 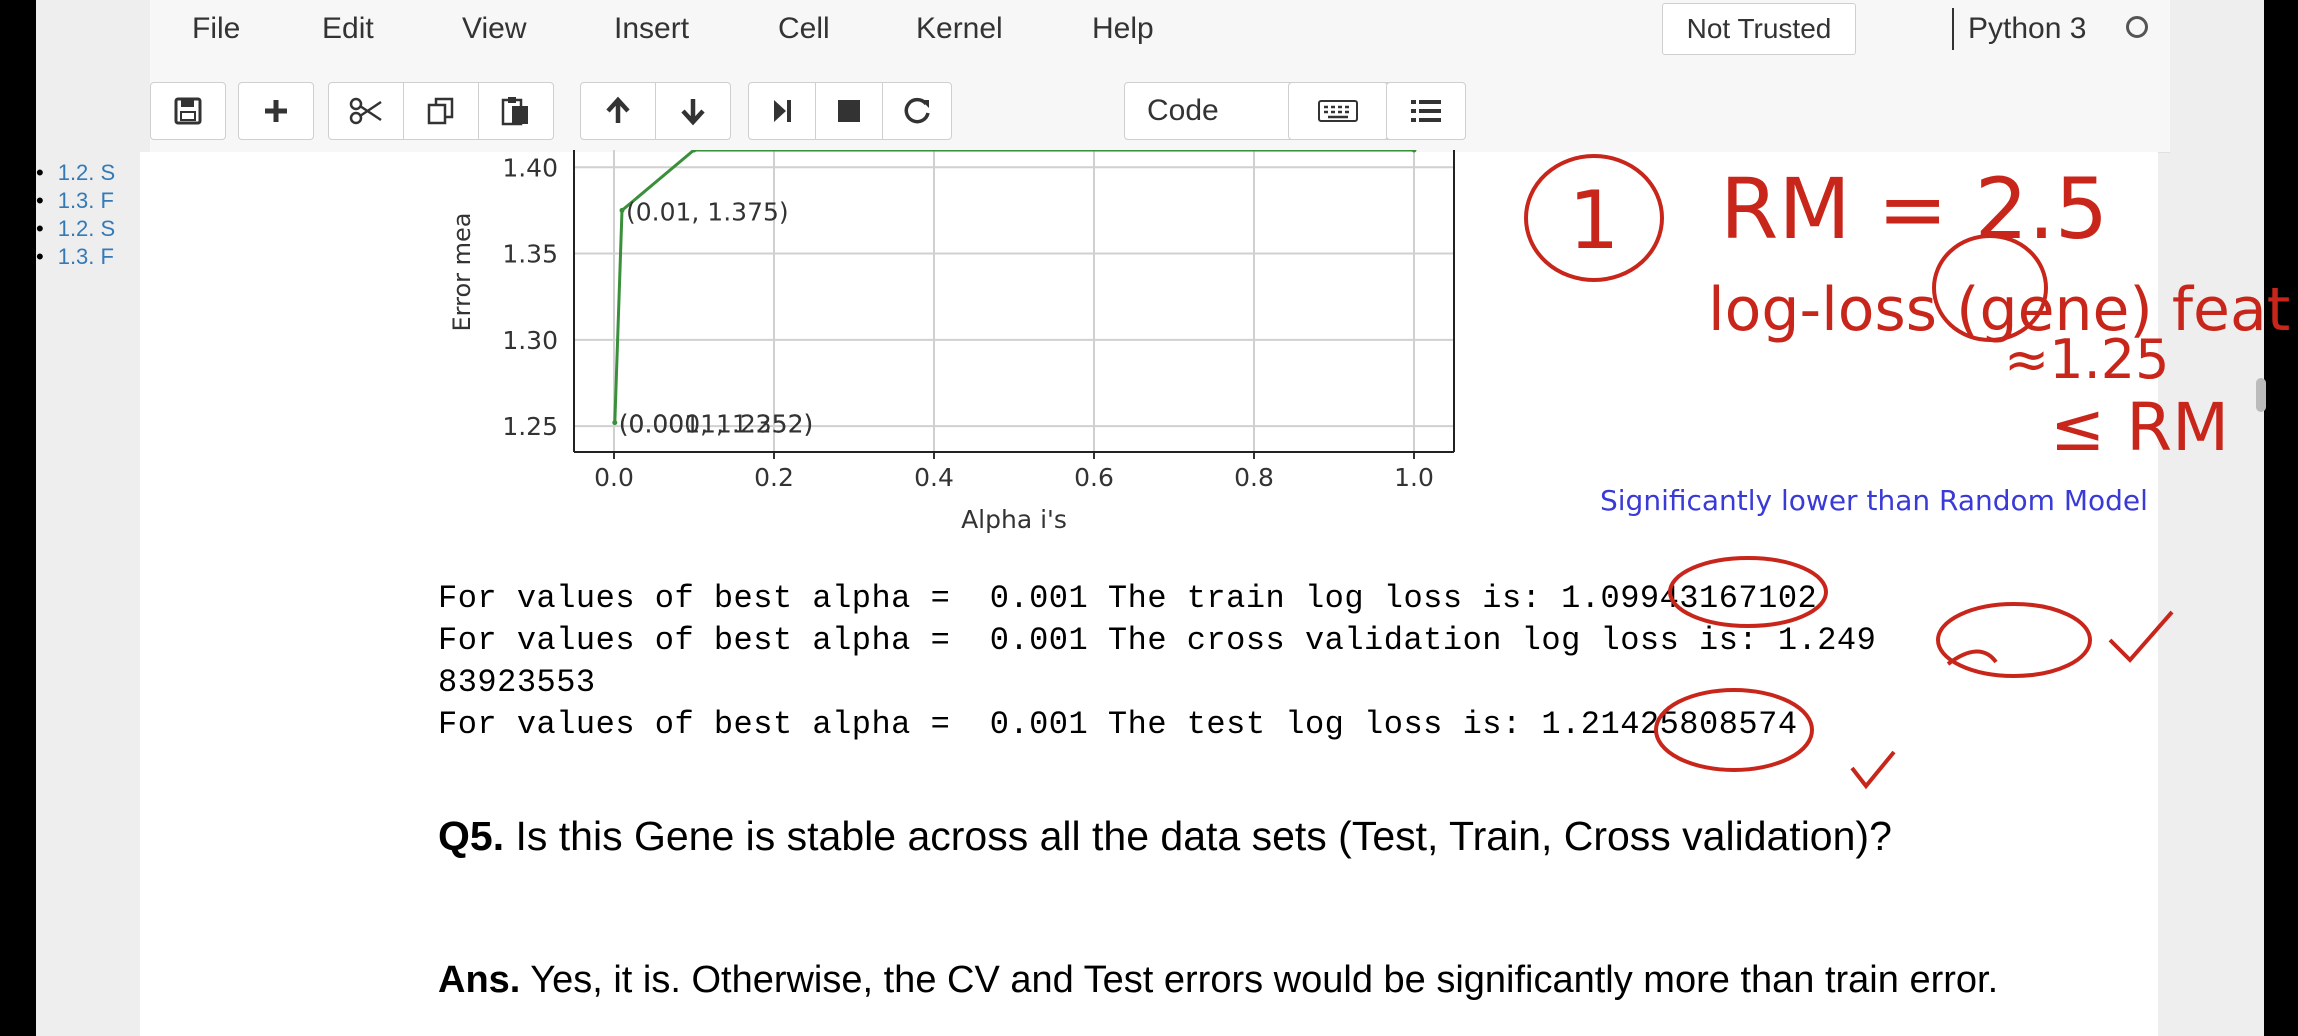 I want to click on interrupt-button, so click(x=849, y=111).